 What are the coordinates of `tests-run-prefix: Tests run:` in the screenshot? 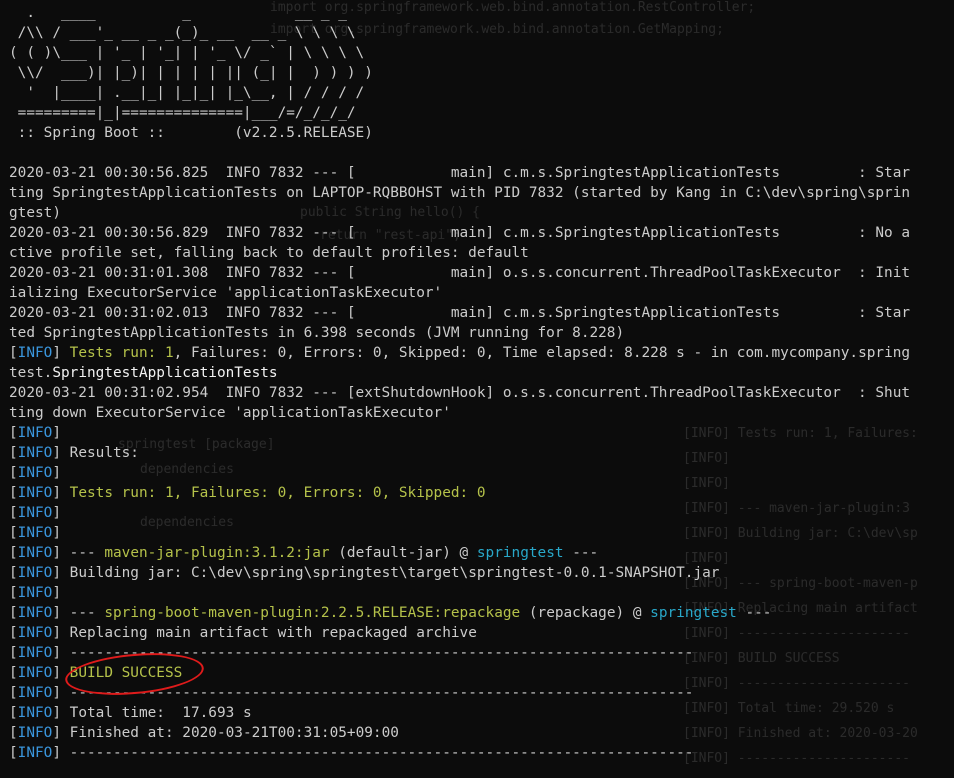 It's located at (117, 353).